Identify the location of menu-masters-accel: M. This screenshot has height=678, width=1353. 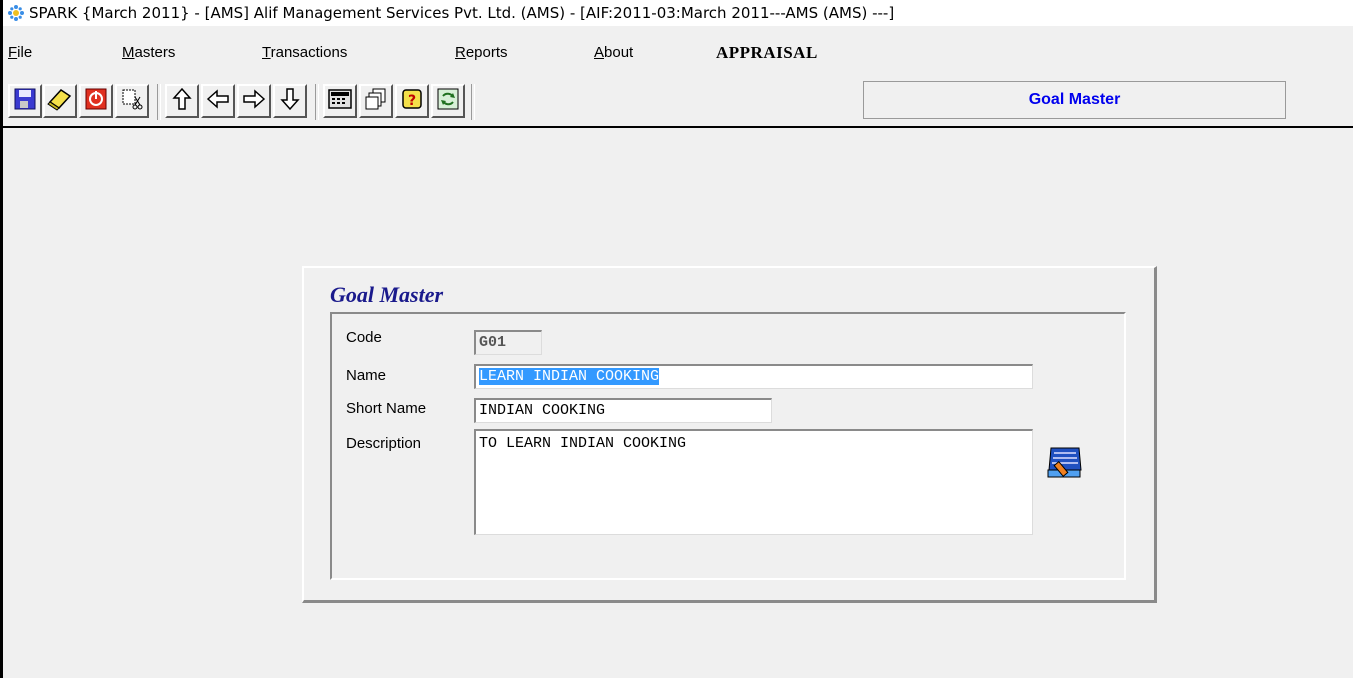
(128, 52).